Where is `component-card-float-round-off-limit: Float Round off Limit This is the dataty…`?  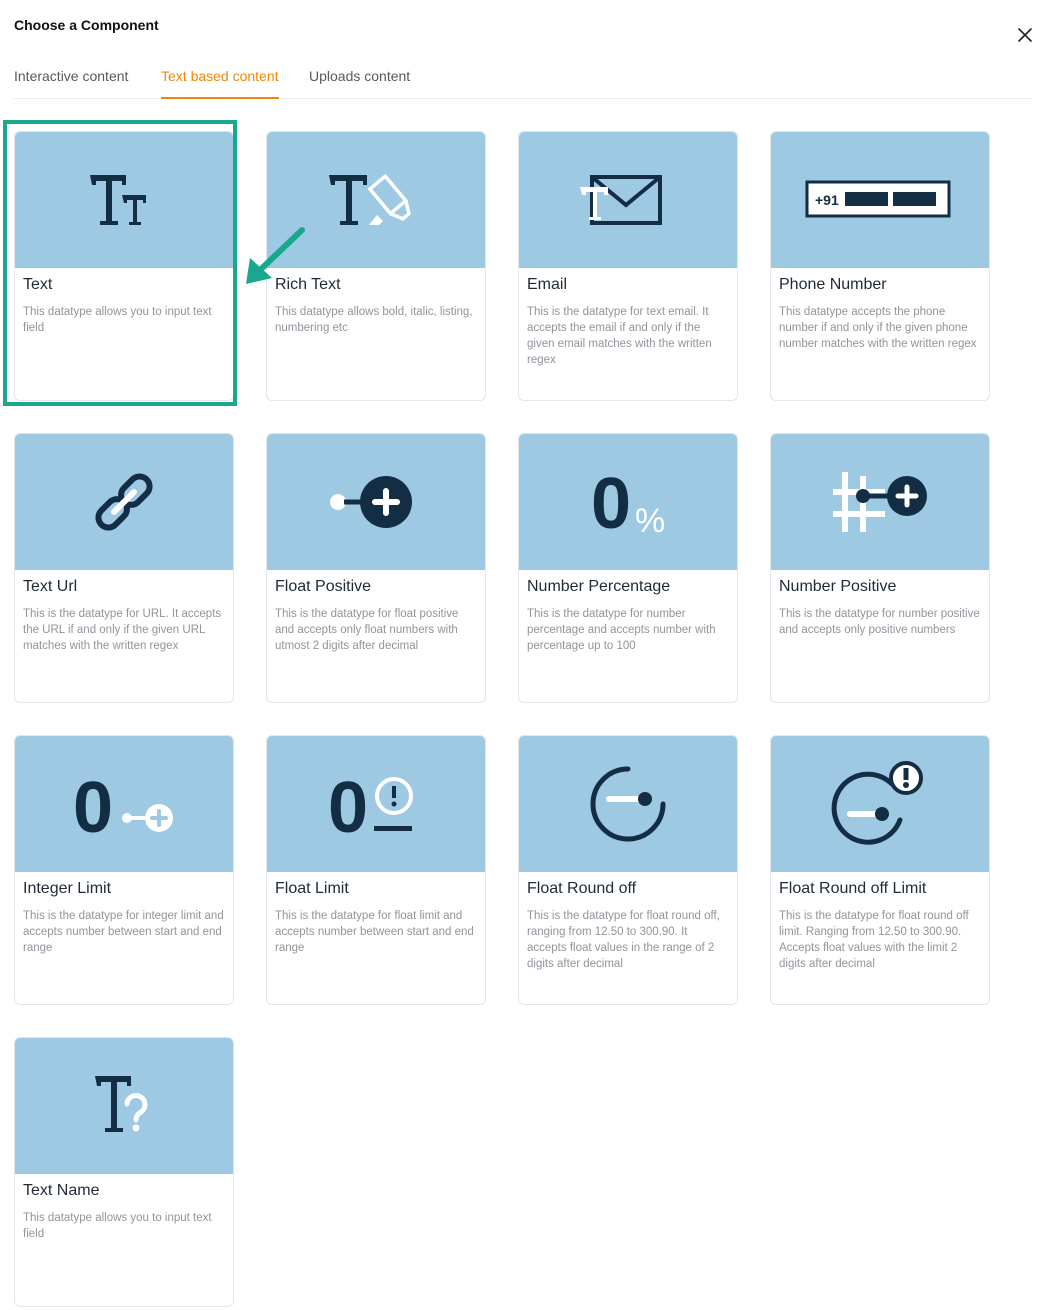
component-card-float-round-off-limit: Float Round off Limit This is the dataty… is located at coordinates (880, 870).